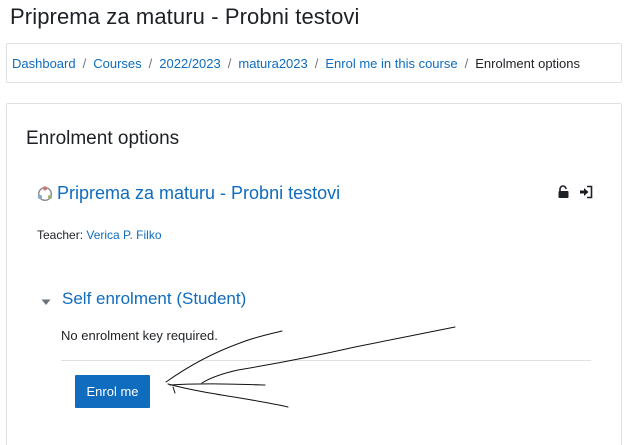 Image resolution: width=628 pixels, height=445 pixels. Describe the element at coordinates (563, 192) in the screenshot. I see `unlock-icon` at that location.